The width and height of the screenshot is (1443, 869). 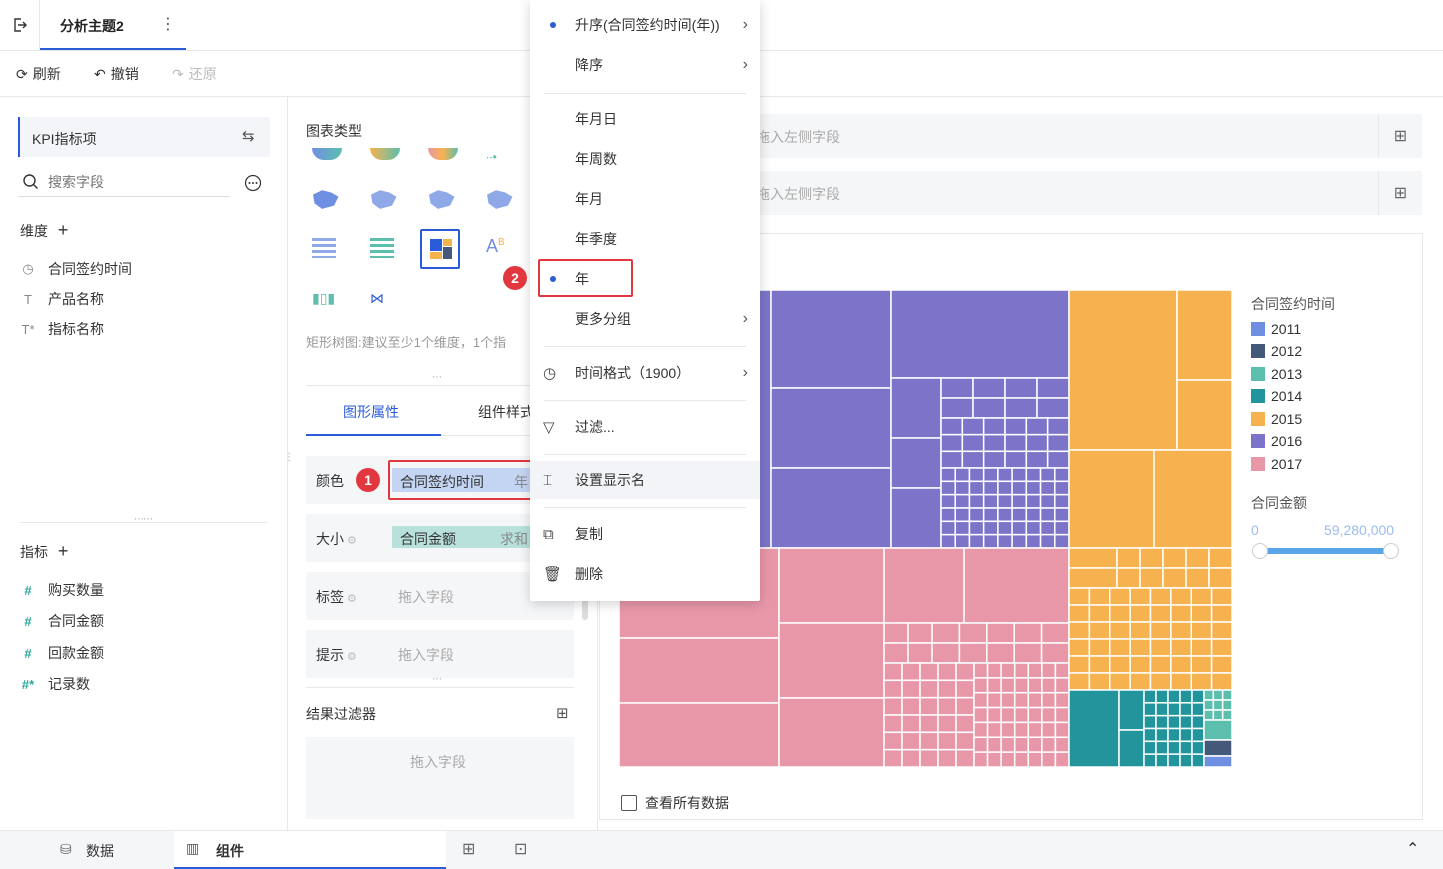 What do you see at coordinates (645, 534) in the screenshot?
I see `menu-item-copy: ⧉ 复制` at bounding box center [645, 534].